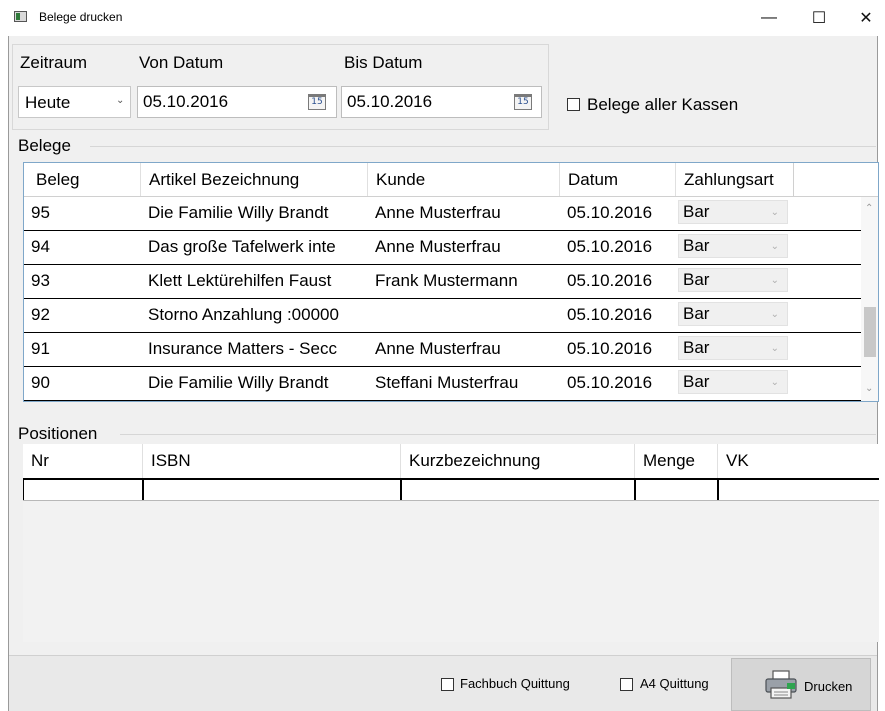  I want to click on fachbuch-quittung-label: Fachbuch Quittung, so click(515, 683).